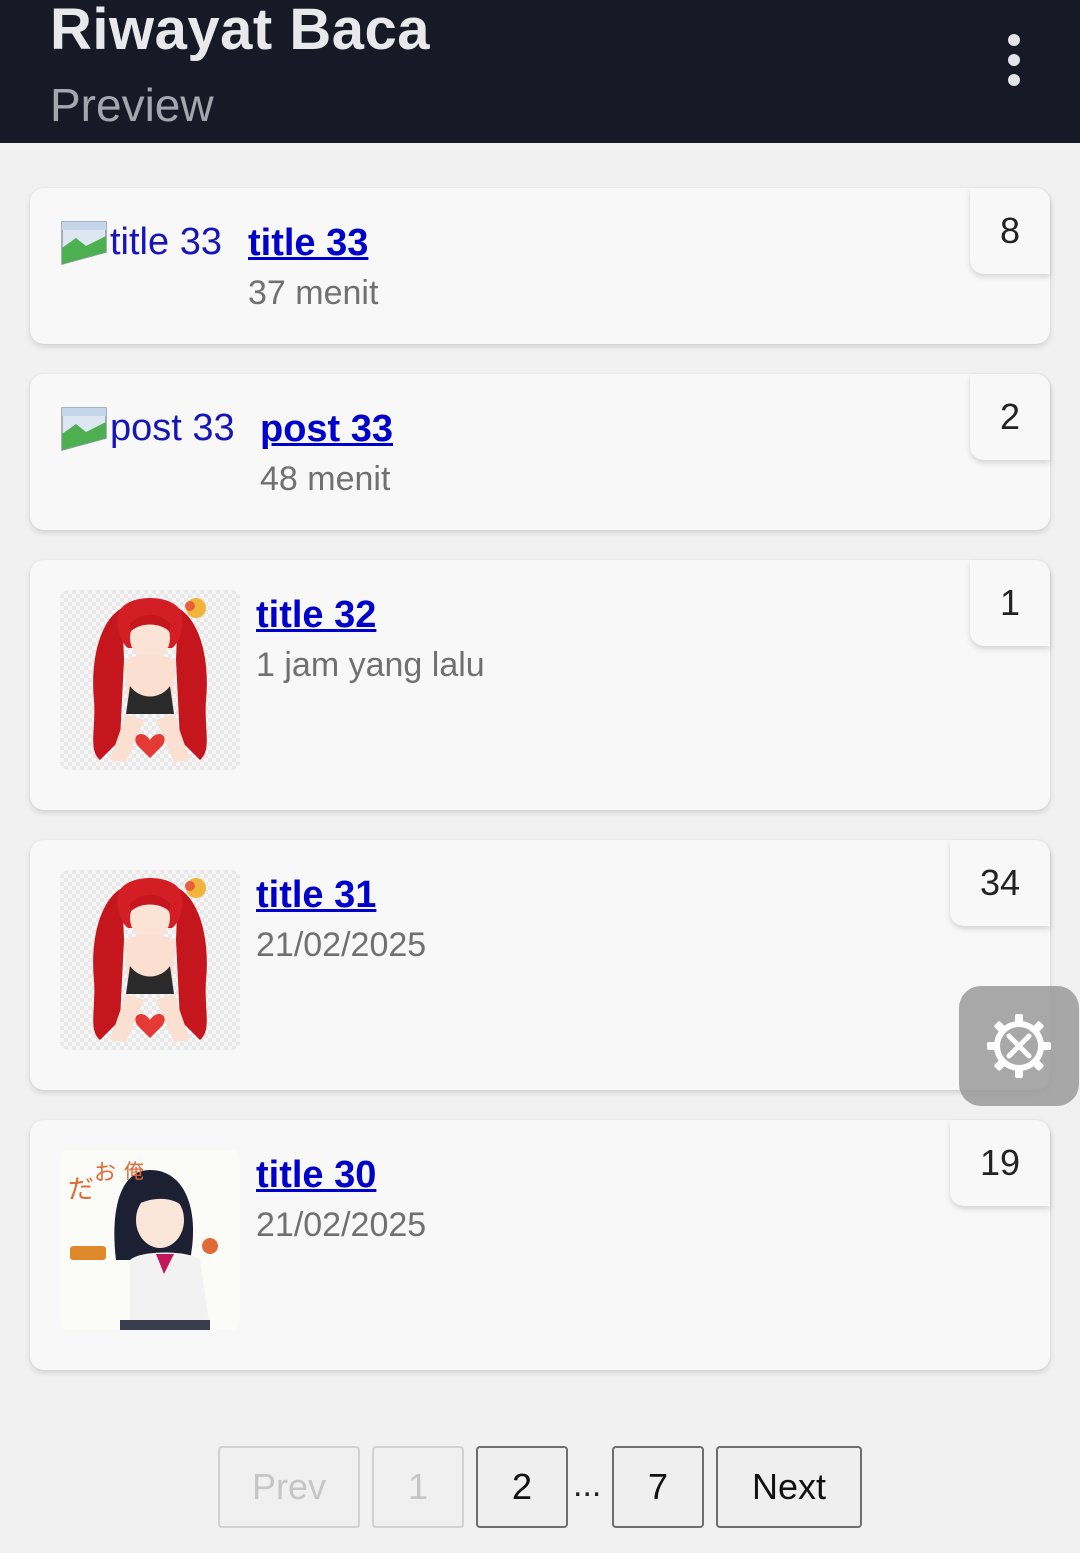 The width and height of the screenshot is (1080, 1553). I want to click on page-2-button: 2, so click(522, 1487).